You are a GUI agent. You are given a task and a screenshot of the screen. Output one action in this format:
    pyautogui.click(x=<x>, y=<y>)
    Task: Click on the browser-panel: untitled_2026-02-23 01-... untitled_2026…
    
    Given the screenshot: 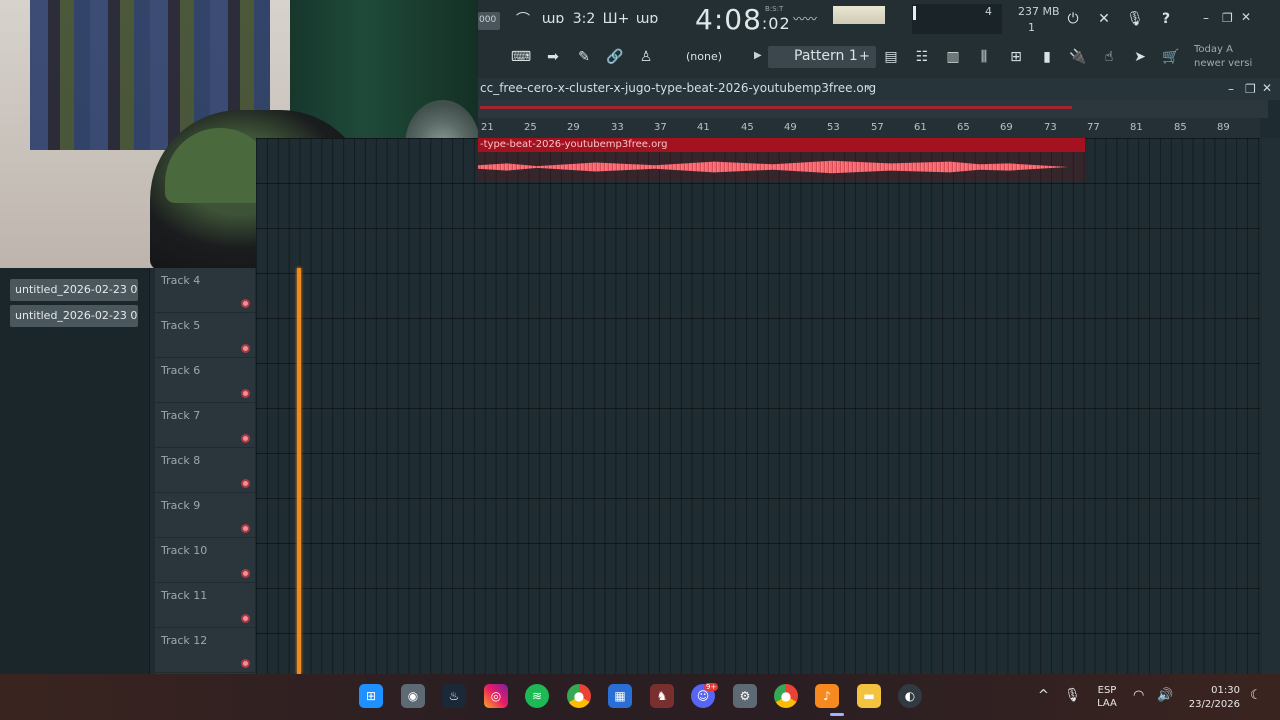 What is the action you would take?
    pyautogui.click(x=75, y=471)
    